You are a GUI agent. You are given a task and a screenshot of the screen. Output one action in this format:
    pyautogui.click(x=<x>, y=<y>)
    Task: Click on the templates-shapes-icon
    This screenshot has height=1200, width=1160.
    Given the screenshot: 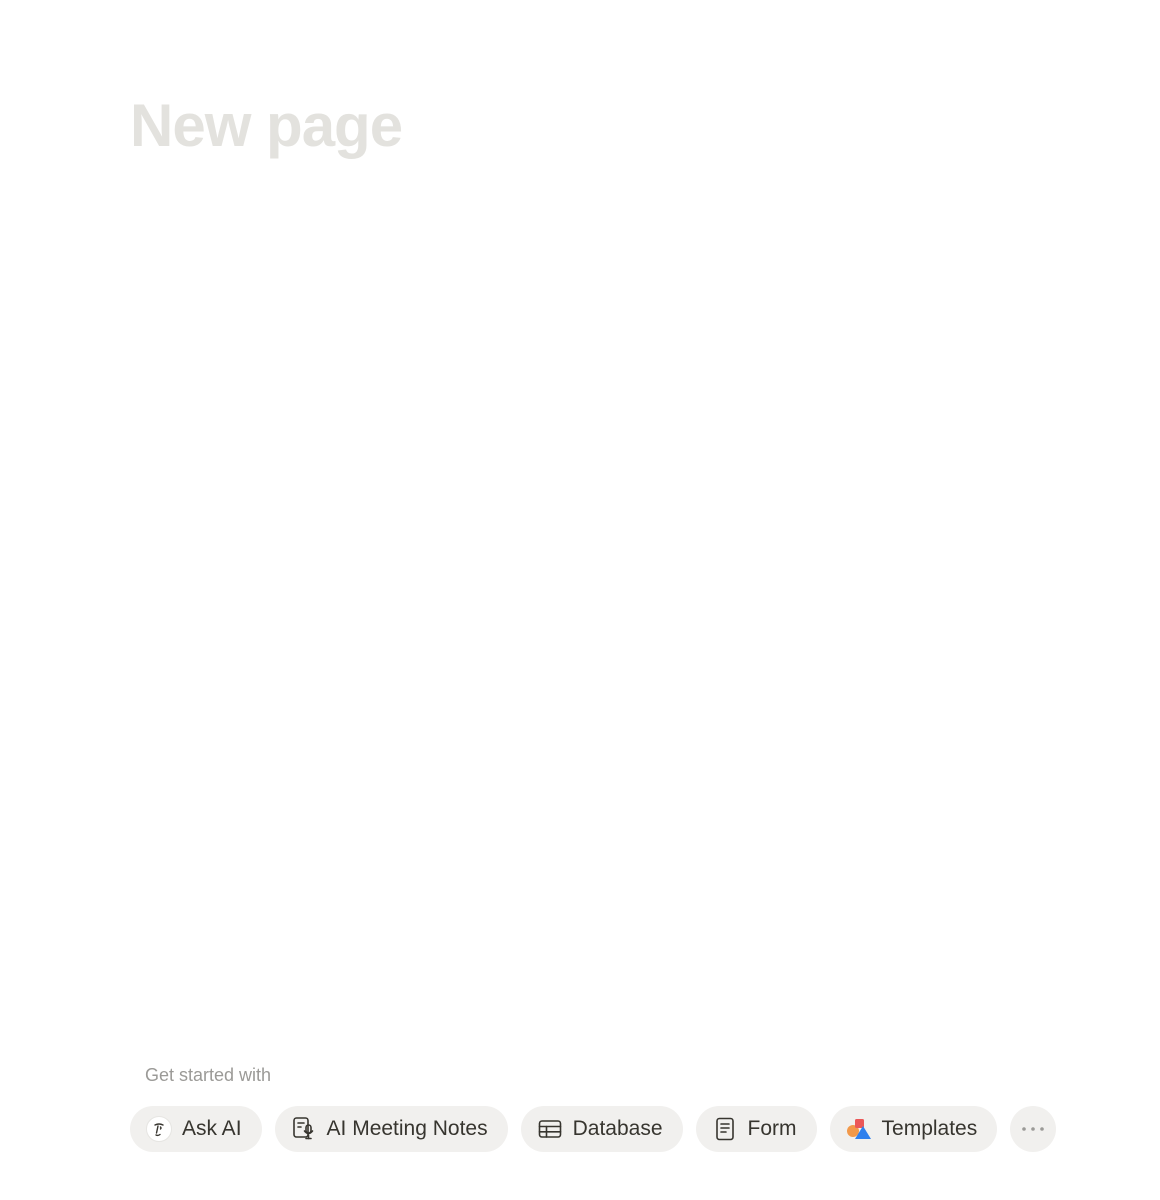 What is the action you would take?
    pyautogui.click(x=859, y=1129)
    